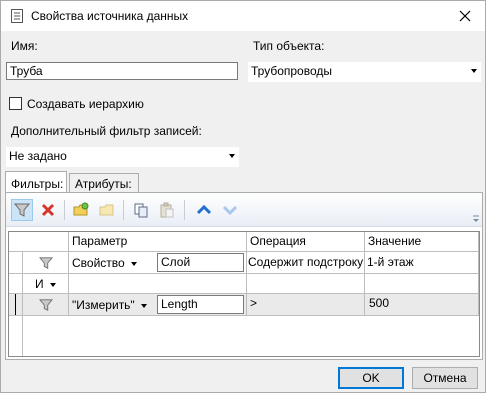 The width and height of the screenshot is (486, 393). I want to click on object-type-value: Трубопроводы, so click(291, 71).